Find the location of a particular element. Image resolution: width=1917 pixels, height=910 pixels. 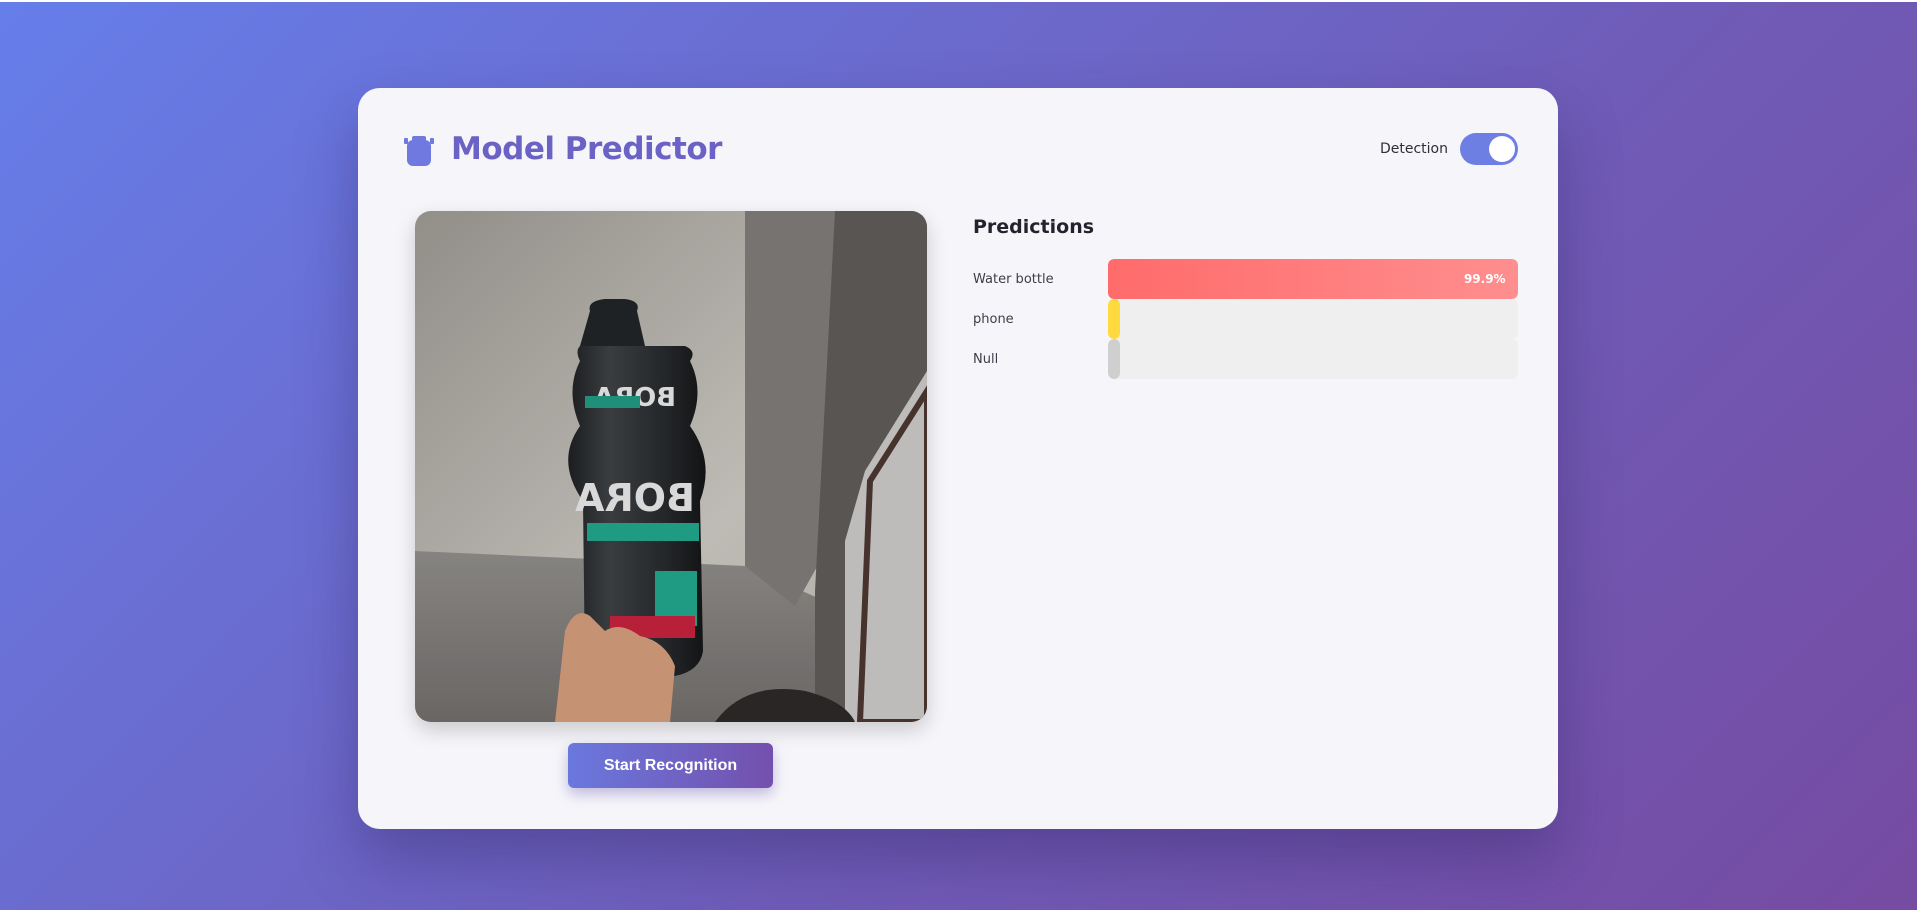

prediction-bar-fill: 99.9% is located at coordinates (1313, 279).